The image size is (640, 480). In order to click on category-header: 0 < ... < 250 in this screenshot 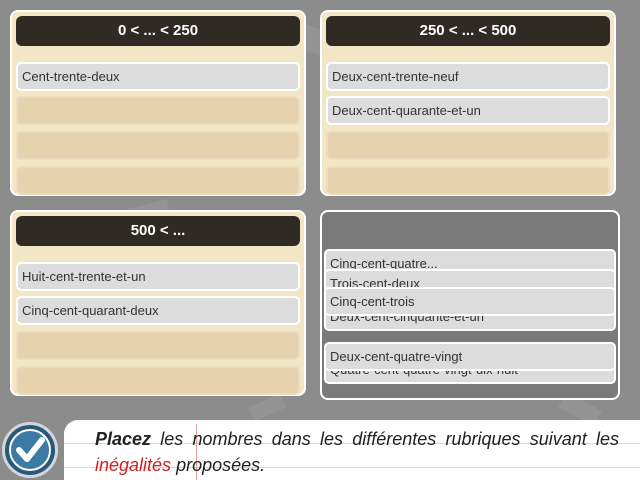, I will do `click(158, 31)`.